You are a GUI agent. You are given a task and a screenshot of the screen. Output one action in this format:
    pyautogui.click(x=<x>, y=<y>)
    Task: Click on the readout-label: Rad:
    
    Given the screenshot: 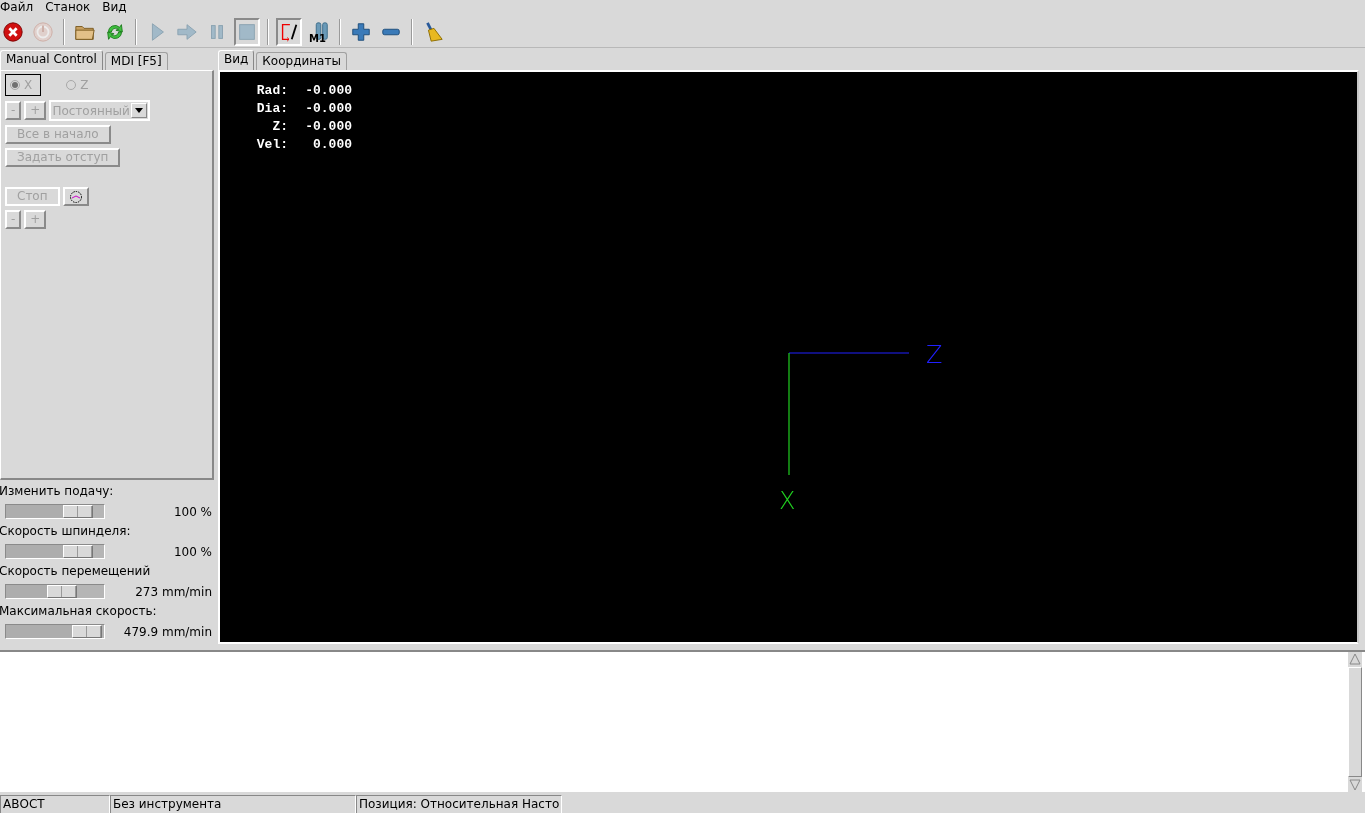 What is the action you would take?
    pyautogui.click(x=271, y=91)
    